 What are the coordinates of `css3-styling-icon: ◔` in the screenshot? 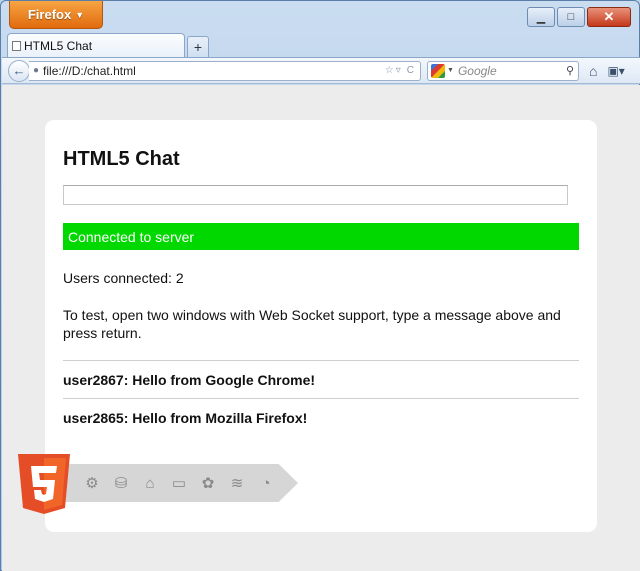 It's located at (266, 483).